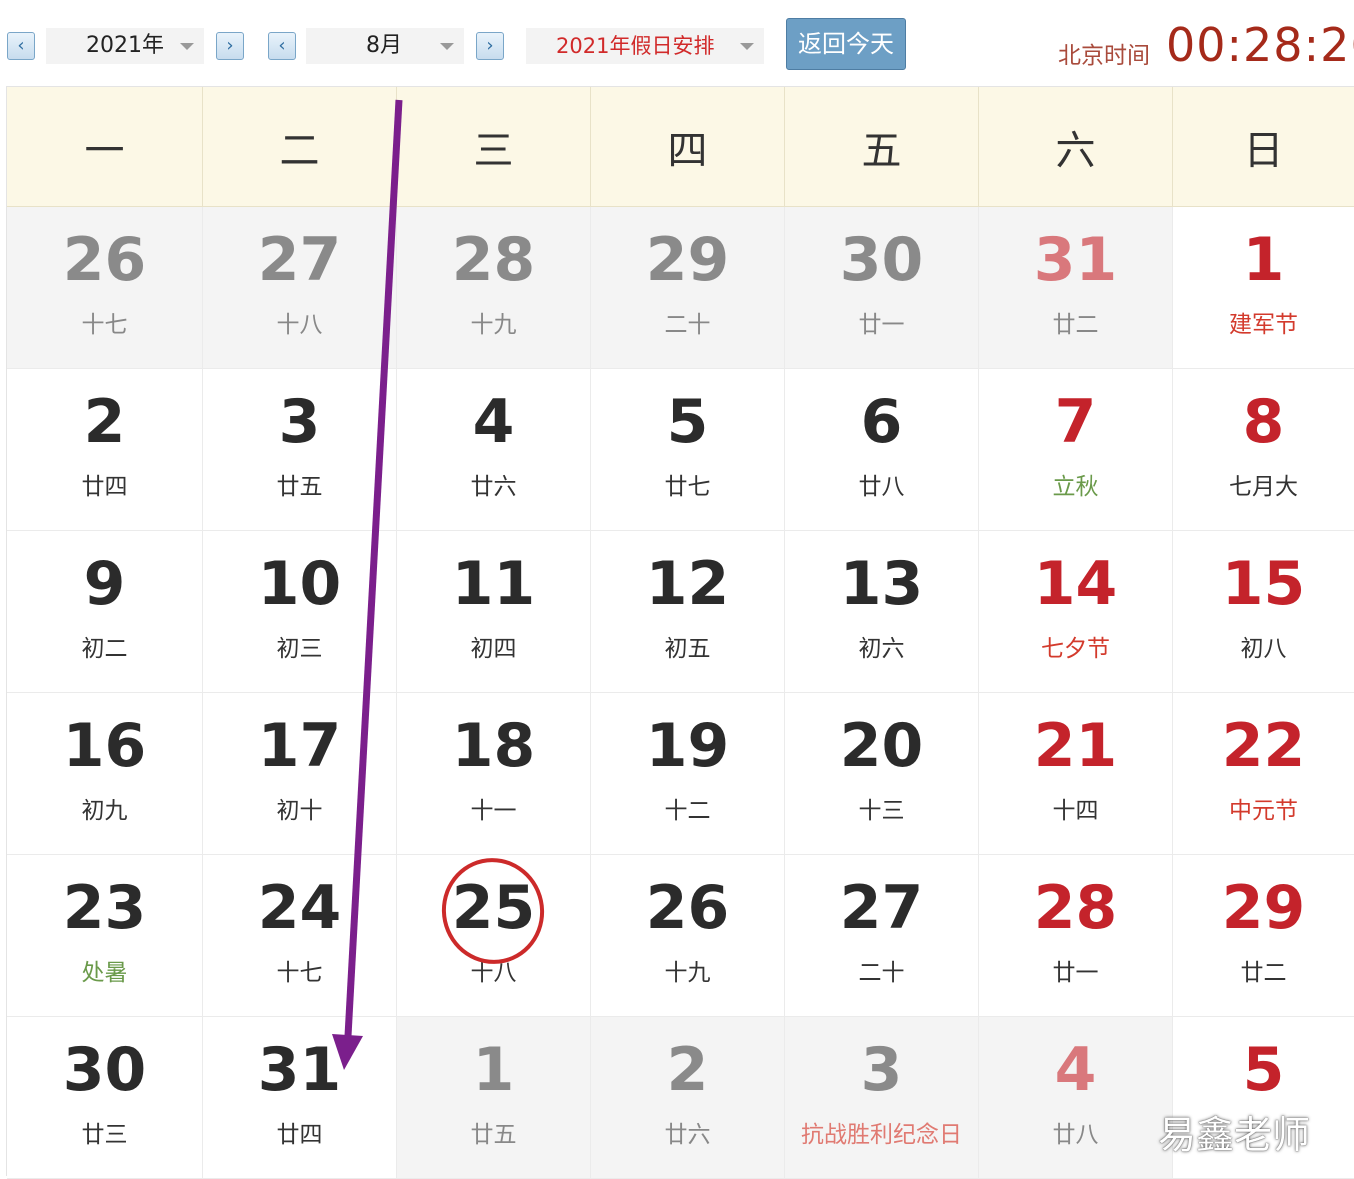  Describe the element at coordinates (347, 1052) in the screenshot. I see `annotation-arrow-head` at that location.